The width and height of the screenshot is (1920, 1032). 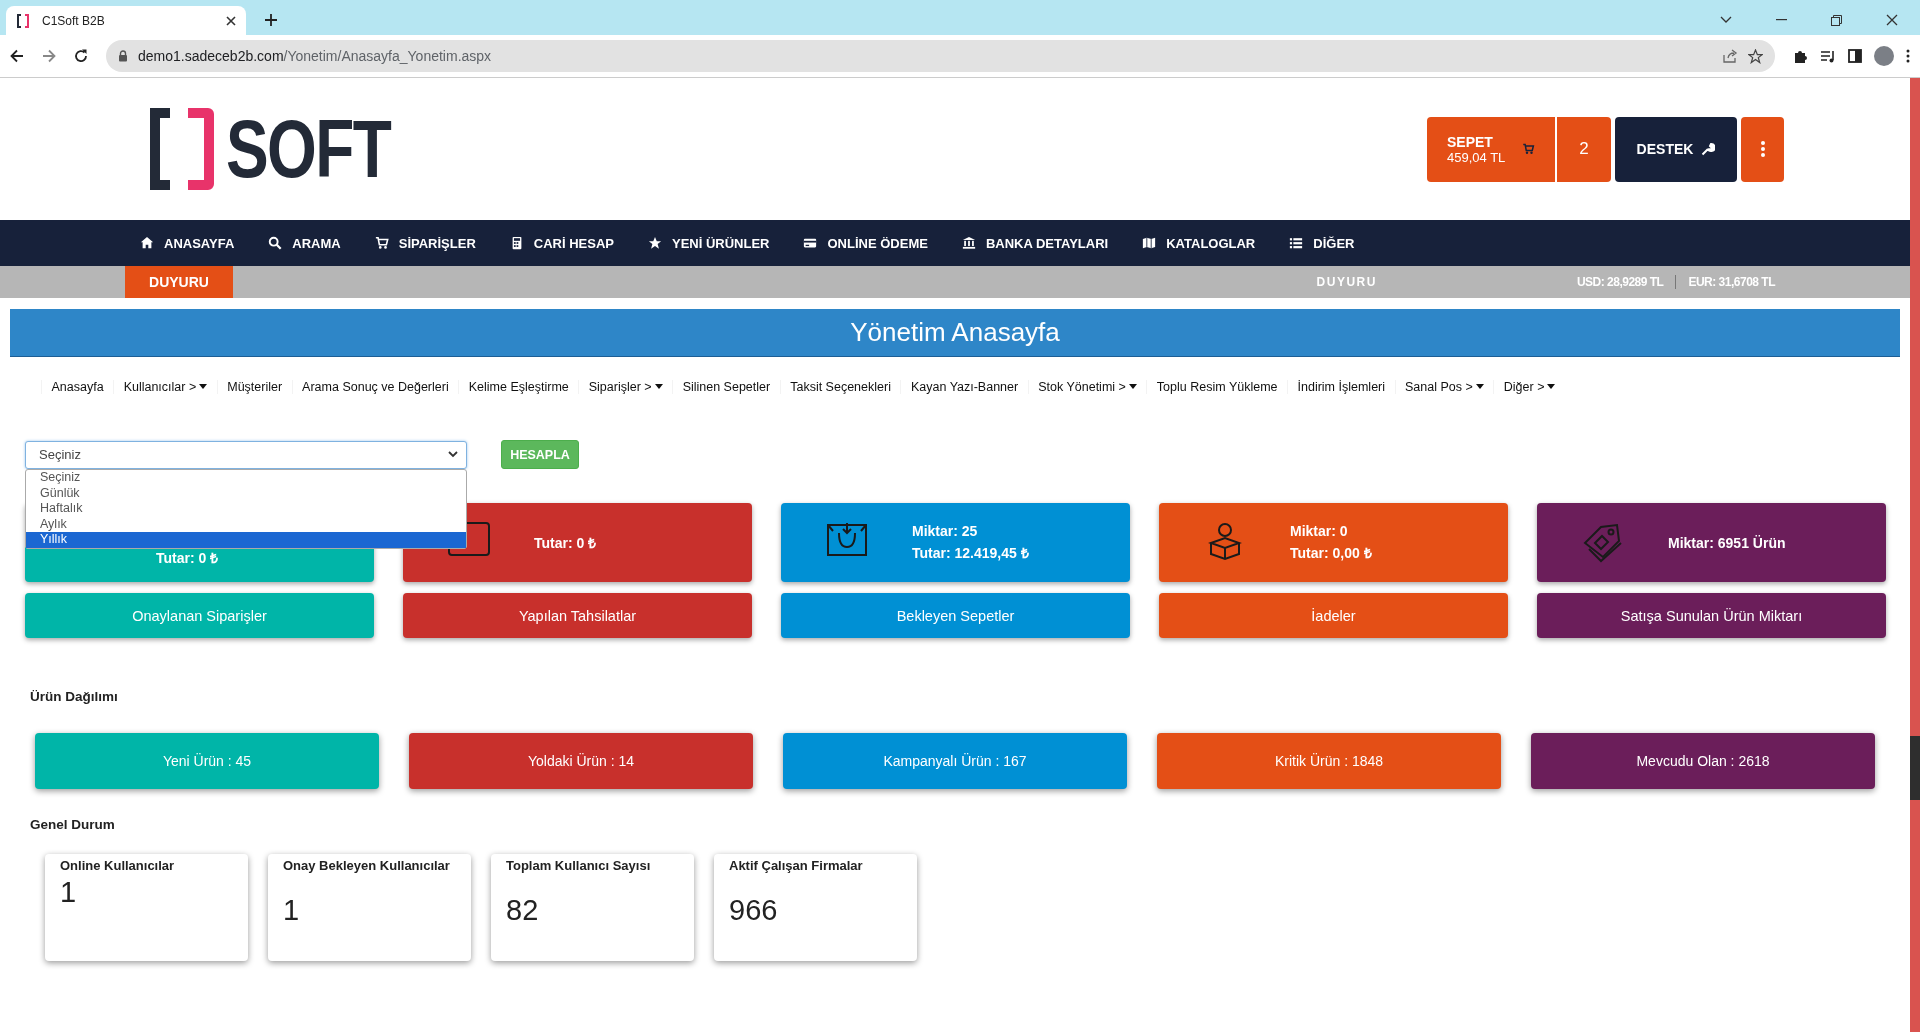 I want to click on search-icon, so click(x=275, y=243).